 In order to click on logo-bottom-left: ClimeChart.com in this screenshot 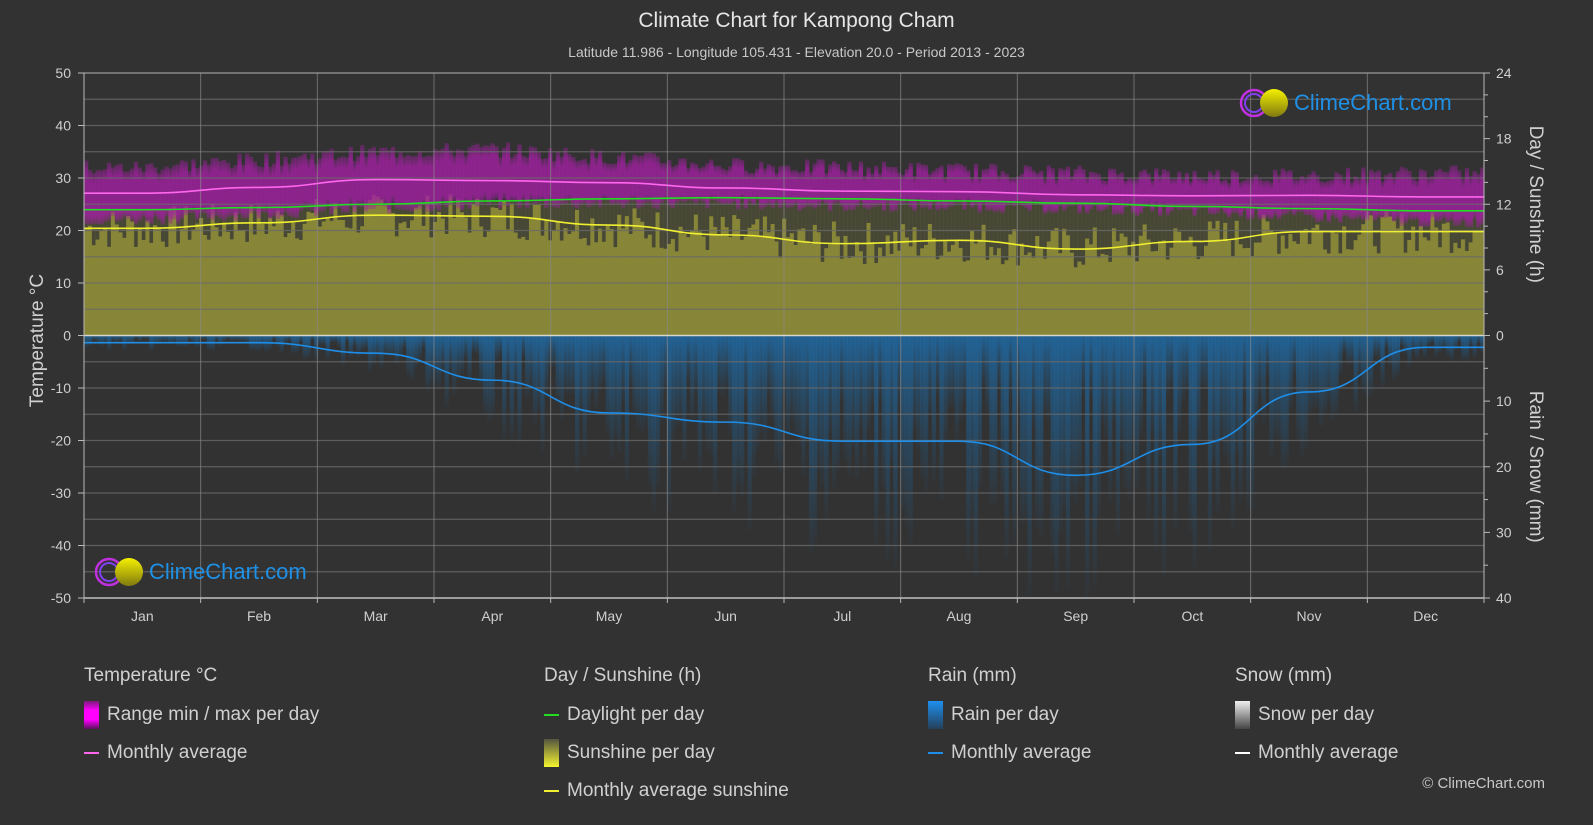, I will do `click(200, 572)`.